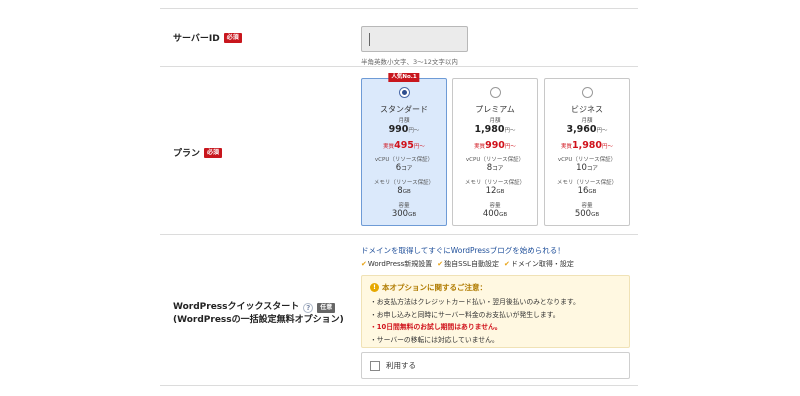  What do you see at coordinates (404, 109) in the screenshot?
I see `plan-name: スタンダード` at bounding box center [404, 109].